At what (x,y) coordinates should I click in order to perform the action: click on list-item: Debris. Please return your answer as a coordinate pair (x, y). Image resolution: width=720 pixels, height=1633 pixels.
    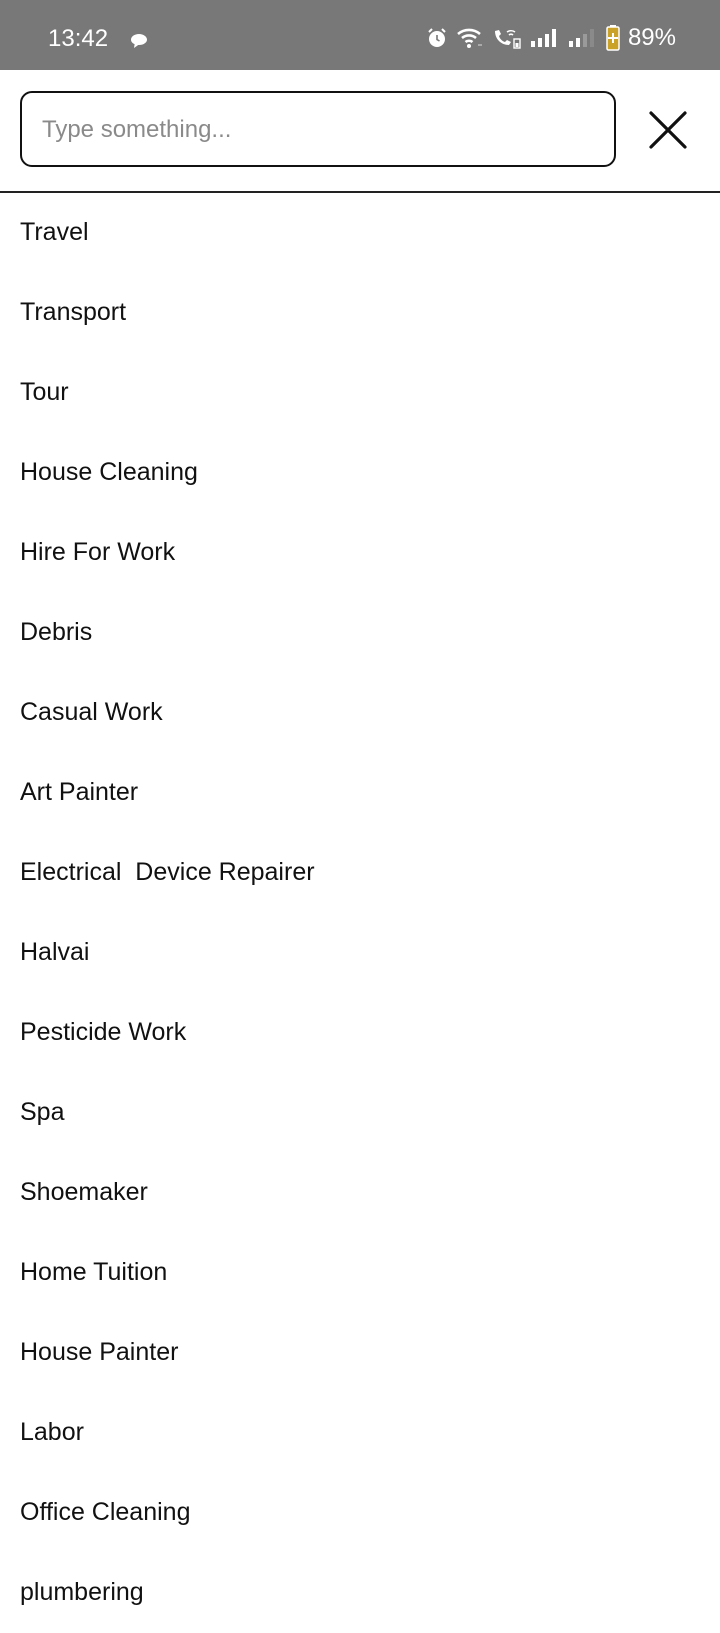
    Looking at the image, I should click on (360, 632).